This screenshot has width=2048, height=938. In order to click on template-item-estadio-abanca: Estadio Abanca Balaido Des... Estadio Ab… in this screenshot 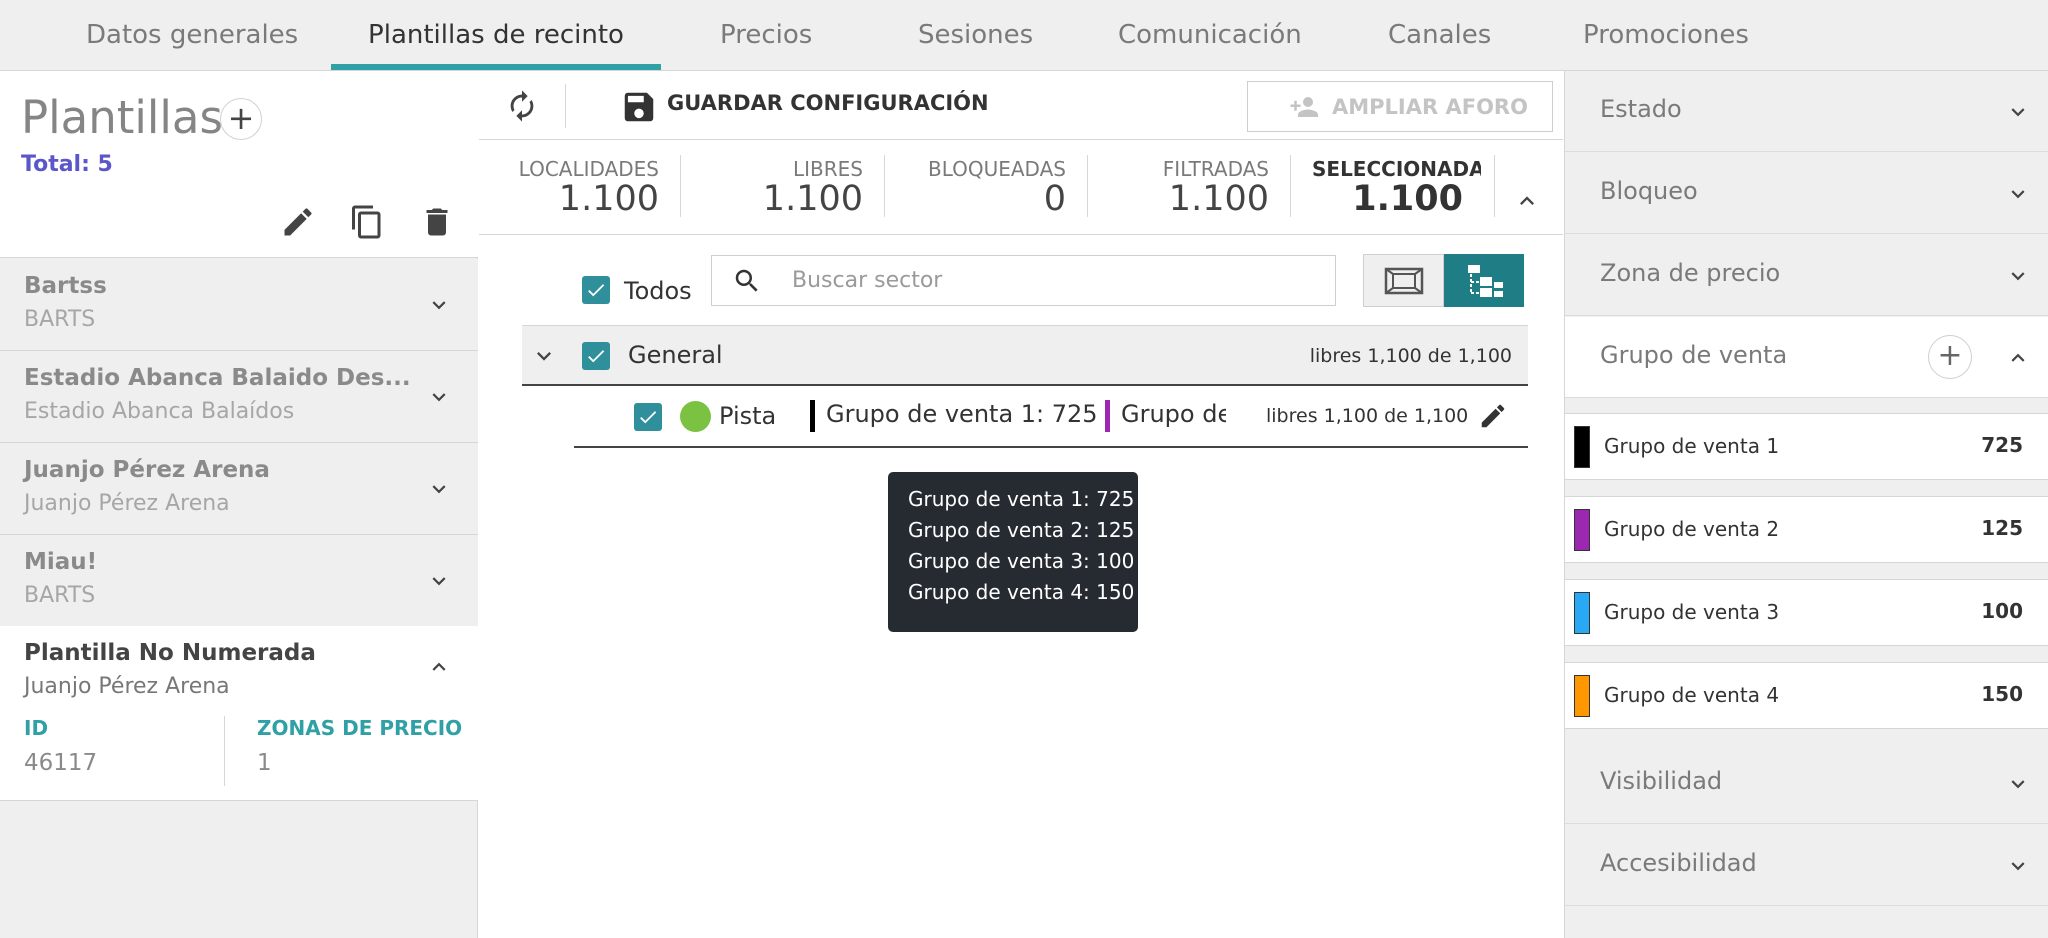, I will do `click(239, 397)`.